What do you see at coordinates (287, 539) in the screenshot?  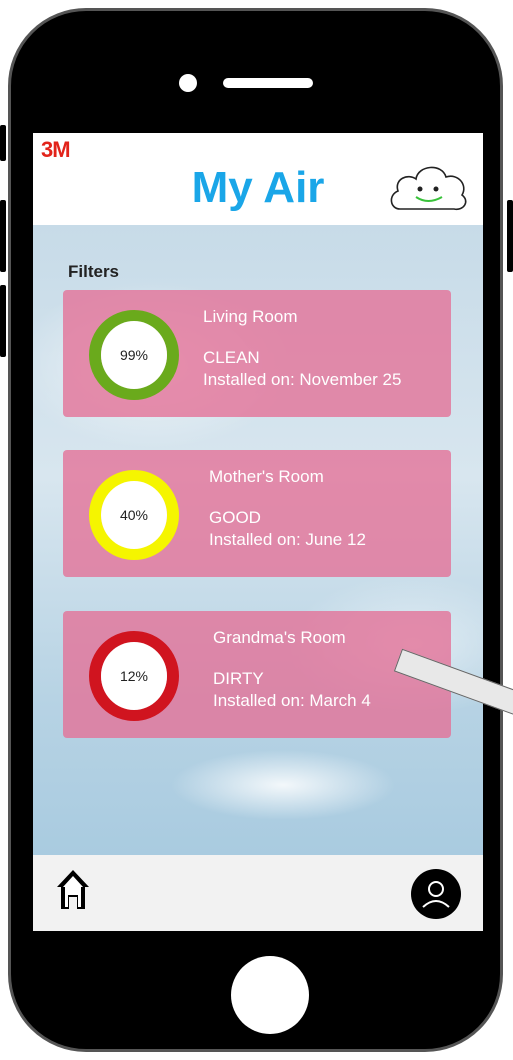 I see `filter-install-date: Installed on: June 12` at bounding box center [287, 539].